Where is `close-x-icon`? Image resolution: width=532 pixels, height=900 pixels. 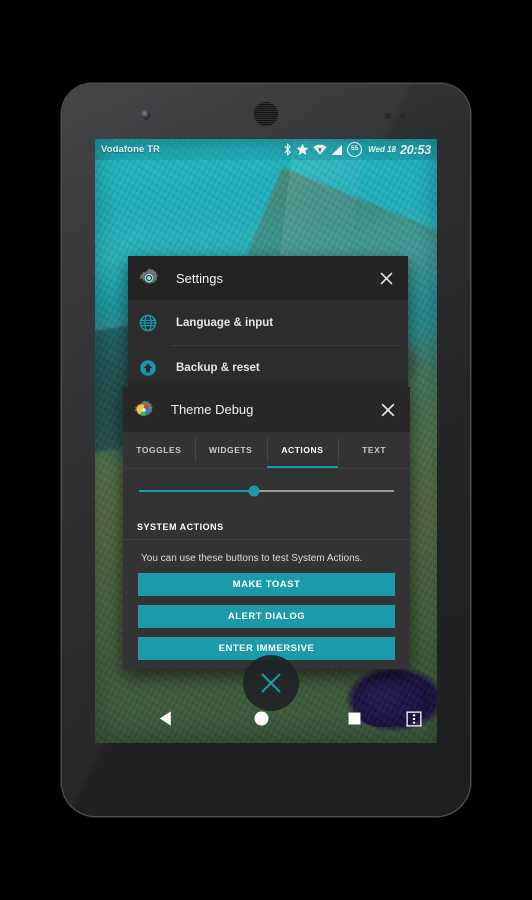
close-x-icon is located at coordinates (271, 683).